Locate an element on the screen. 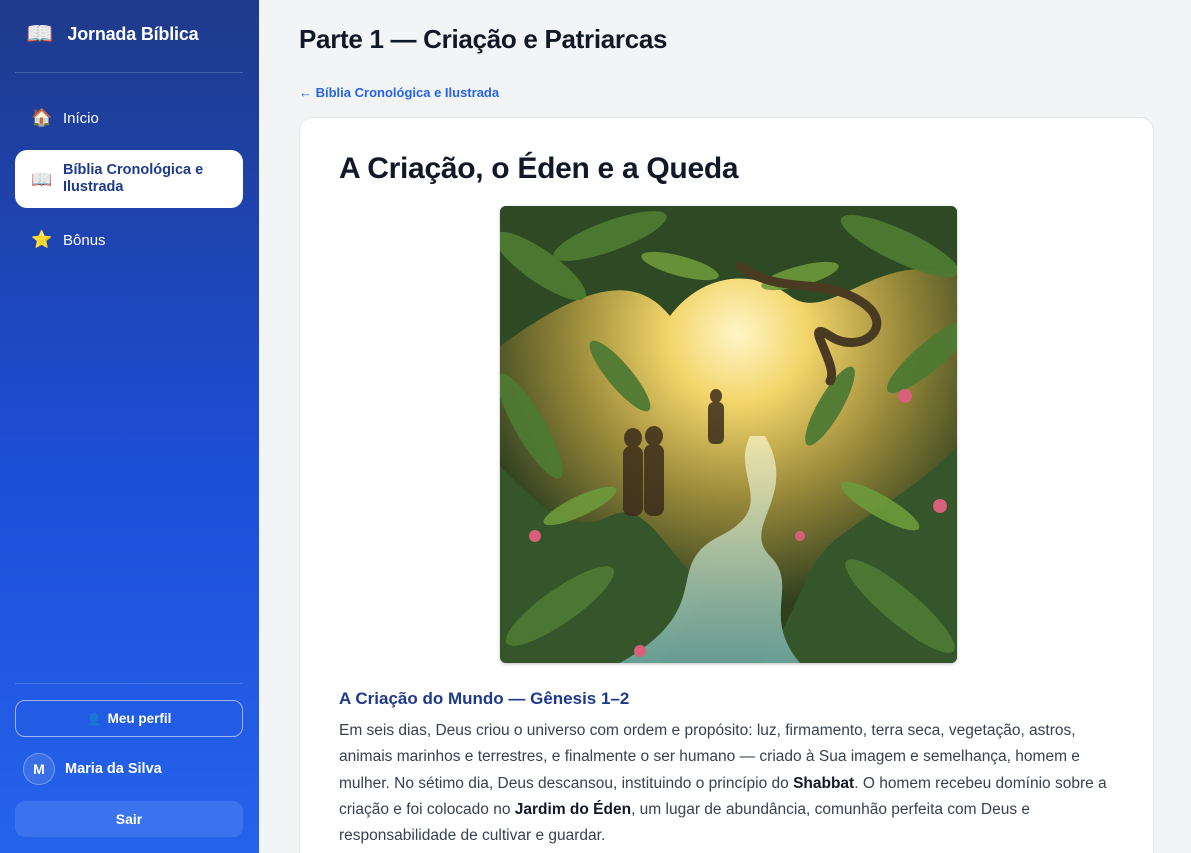 This screenshot has width=1191, height=853. section-title: A Criação do Mundo — Gênesis 1–2 is located at coordinates (484, 698).